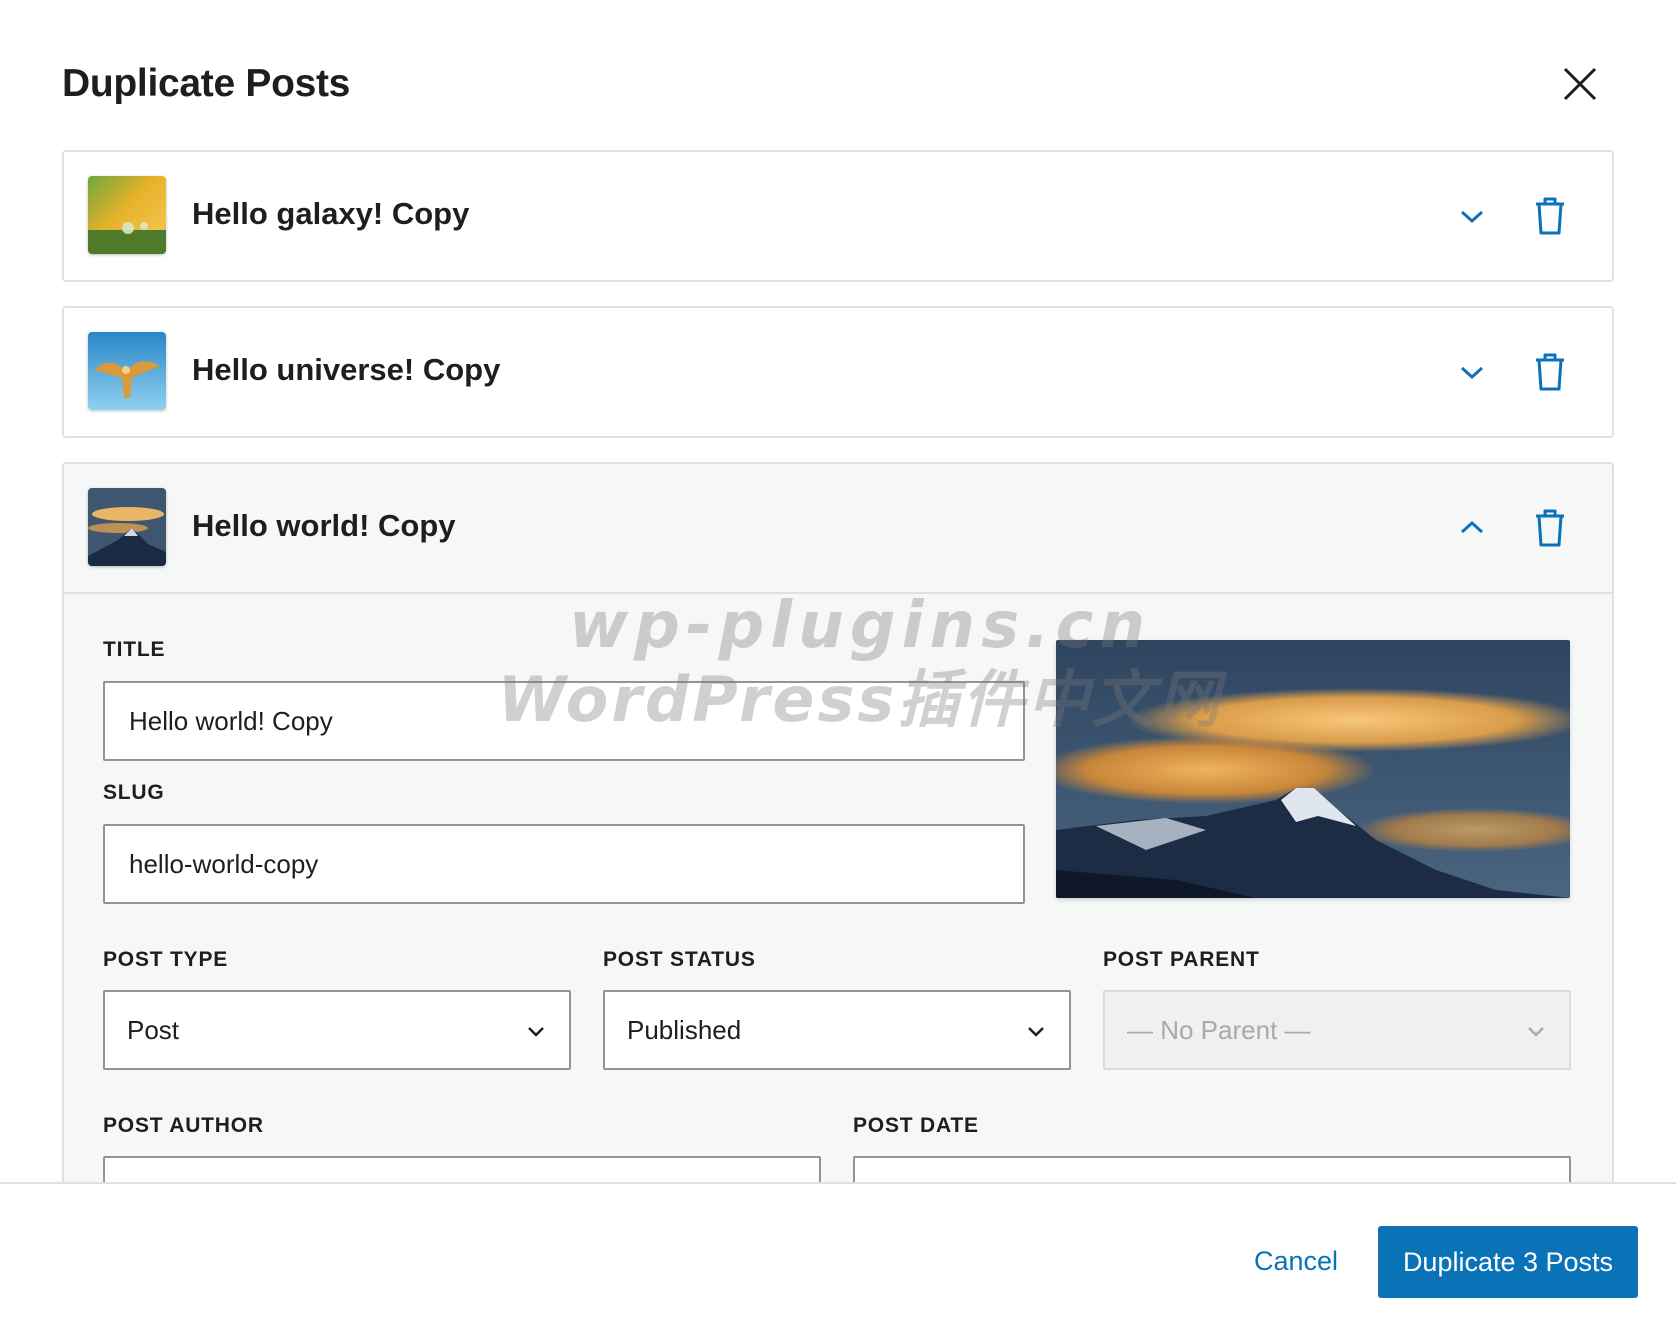  What do you see at coordinates (166, 959) in the screenshot?
I see `post-type-label: POST TYPE` at bounding box center [166, 959].